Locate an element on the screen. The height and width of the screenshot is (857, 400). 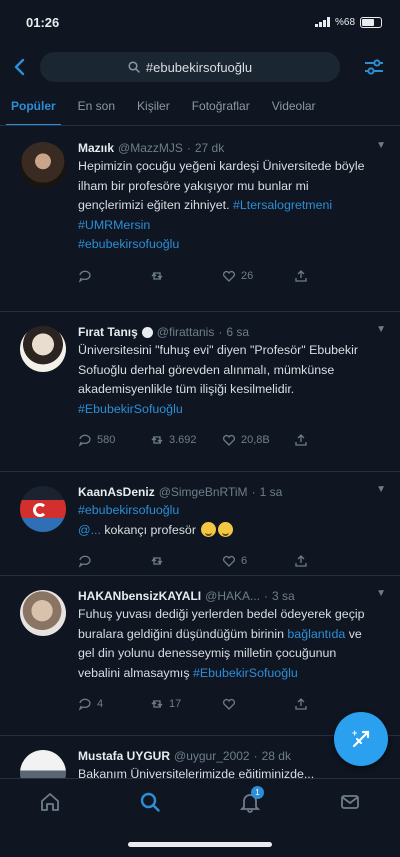
tab-videos: Videolar is located at coordinates (294, 108).